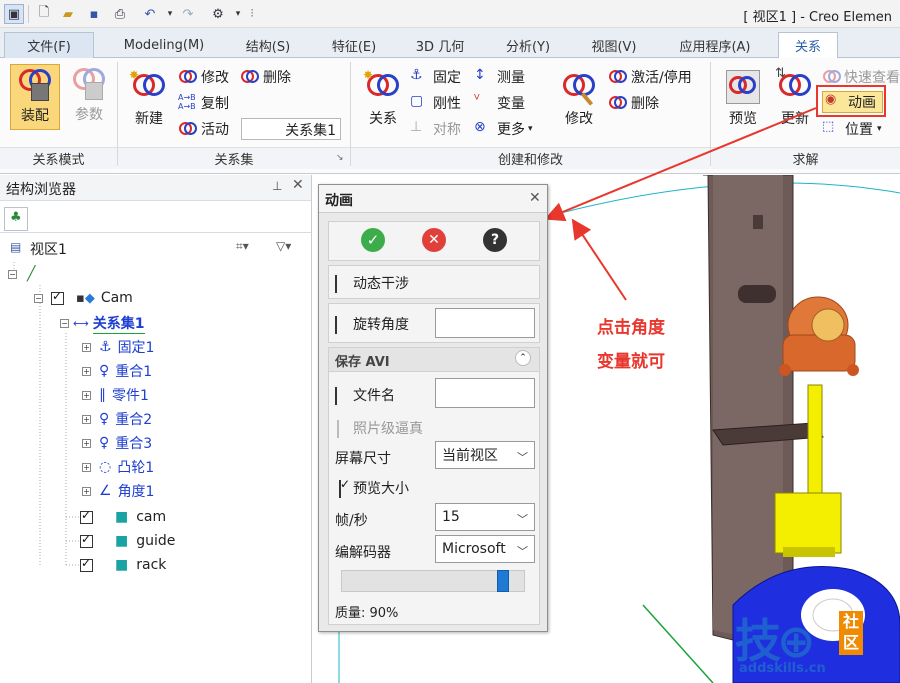 Image resolution: width=900 pixels, height=683 pixels. Describe the element at coordinates (115, 395) in the screenshot. I see `tree-row-part: + ∥ 零件1` at that location.